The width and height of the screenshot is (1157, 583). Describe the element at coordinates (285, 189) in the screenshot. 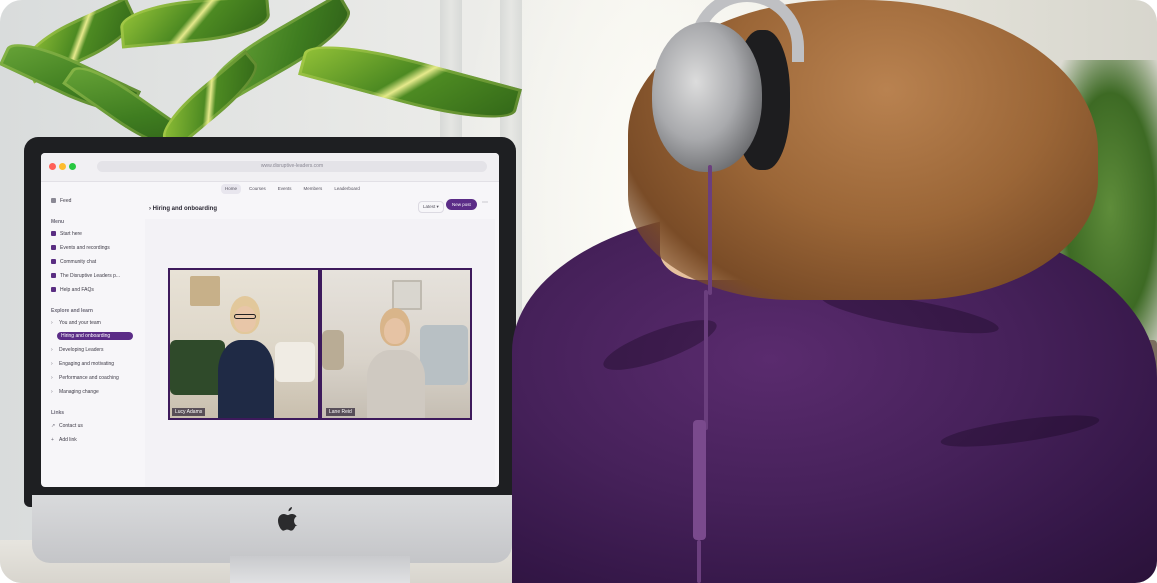

I see `nav-events: Events` at that location.